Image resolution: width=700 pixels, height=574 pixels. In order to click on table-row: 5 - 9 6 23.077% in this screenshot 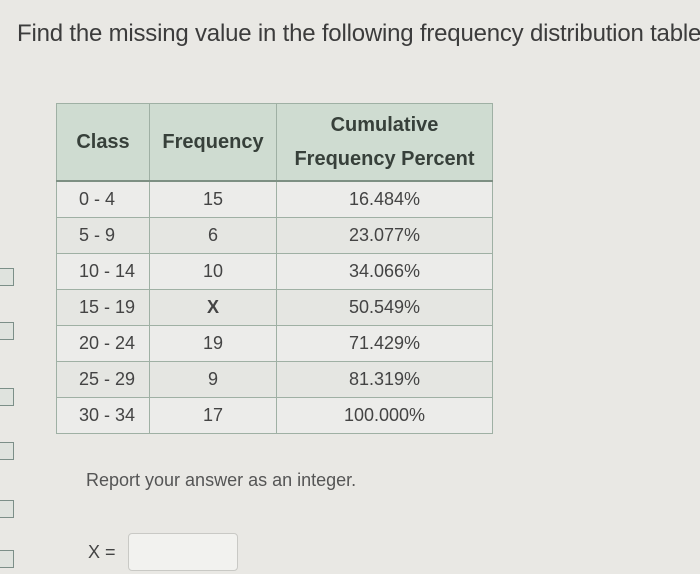, I will do `click(274, 235)`.